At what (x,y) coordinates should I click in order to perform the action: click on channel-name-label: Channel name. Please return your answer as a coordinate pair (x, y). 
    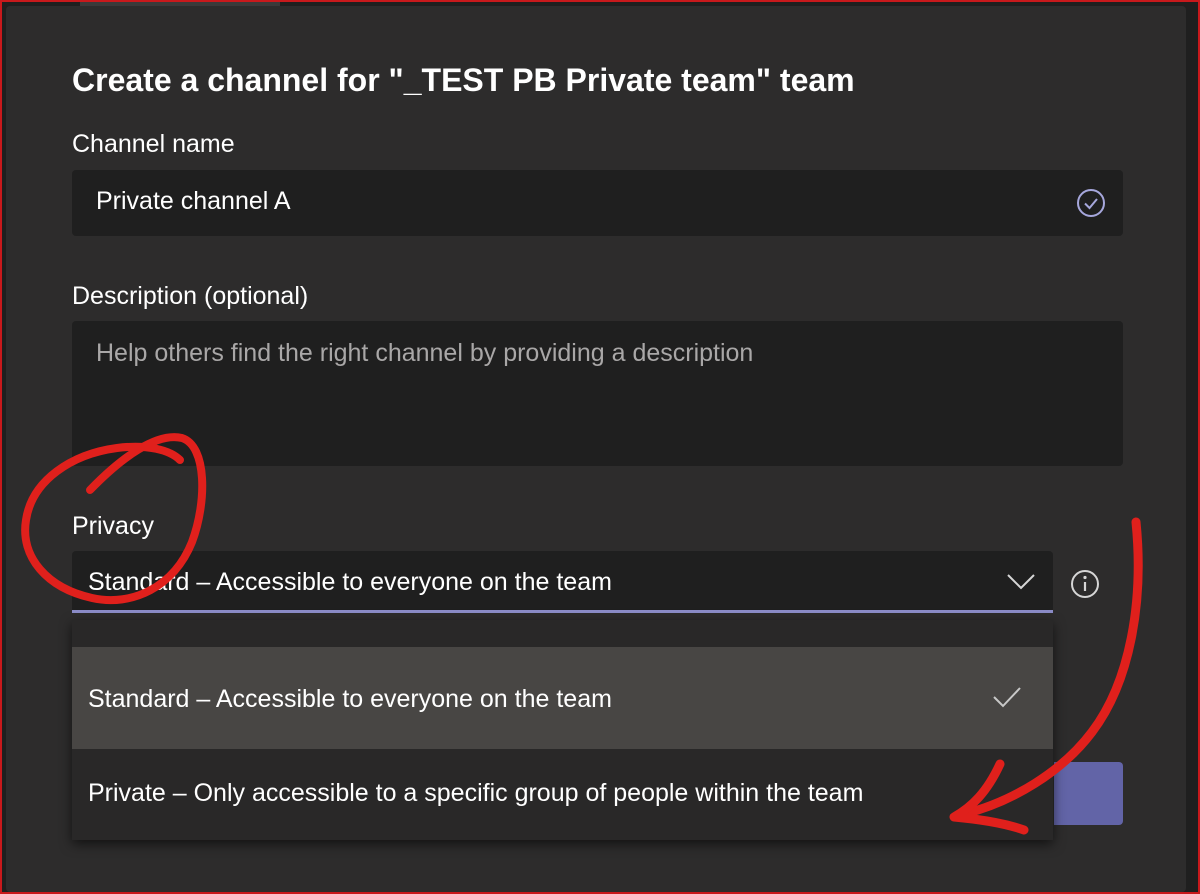
    Looking at the image, I should click on (153, 144).